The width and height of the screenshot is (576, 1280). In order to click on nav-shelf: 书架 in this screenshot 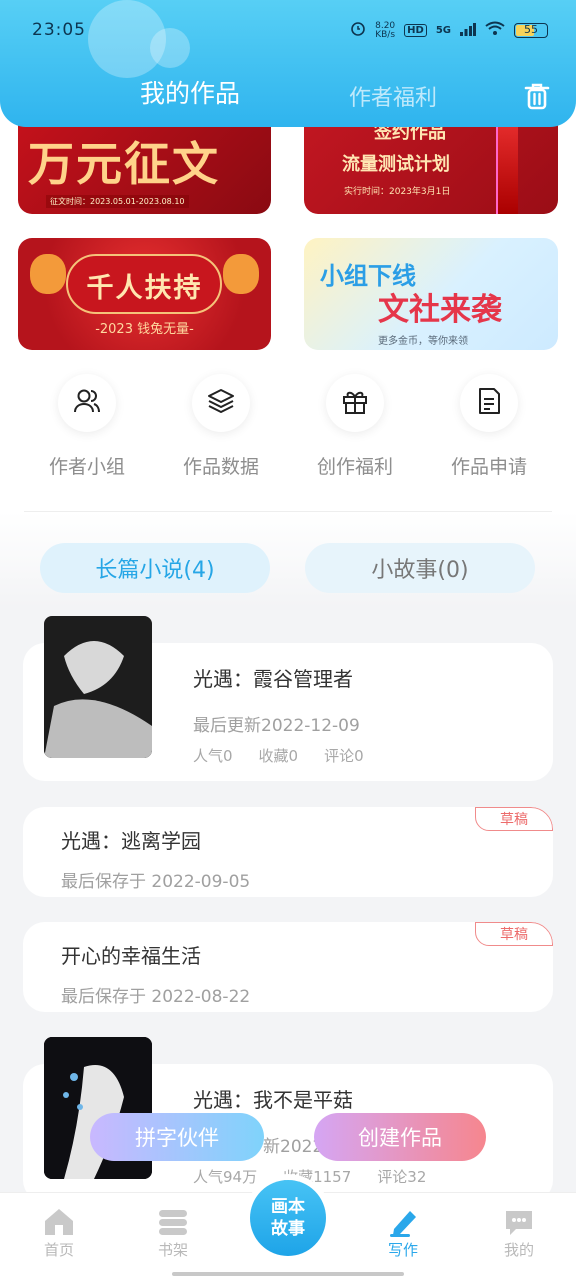, I will do `click(173, 1233)`.